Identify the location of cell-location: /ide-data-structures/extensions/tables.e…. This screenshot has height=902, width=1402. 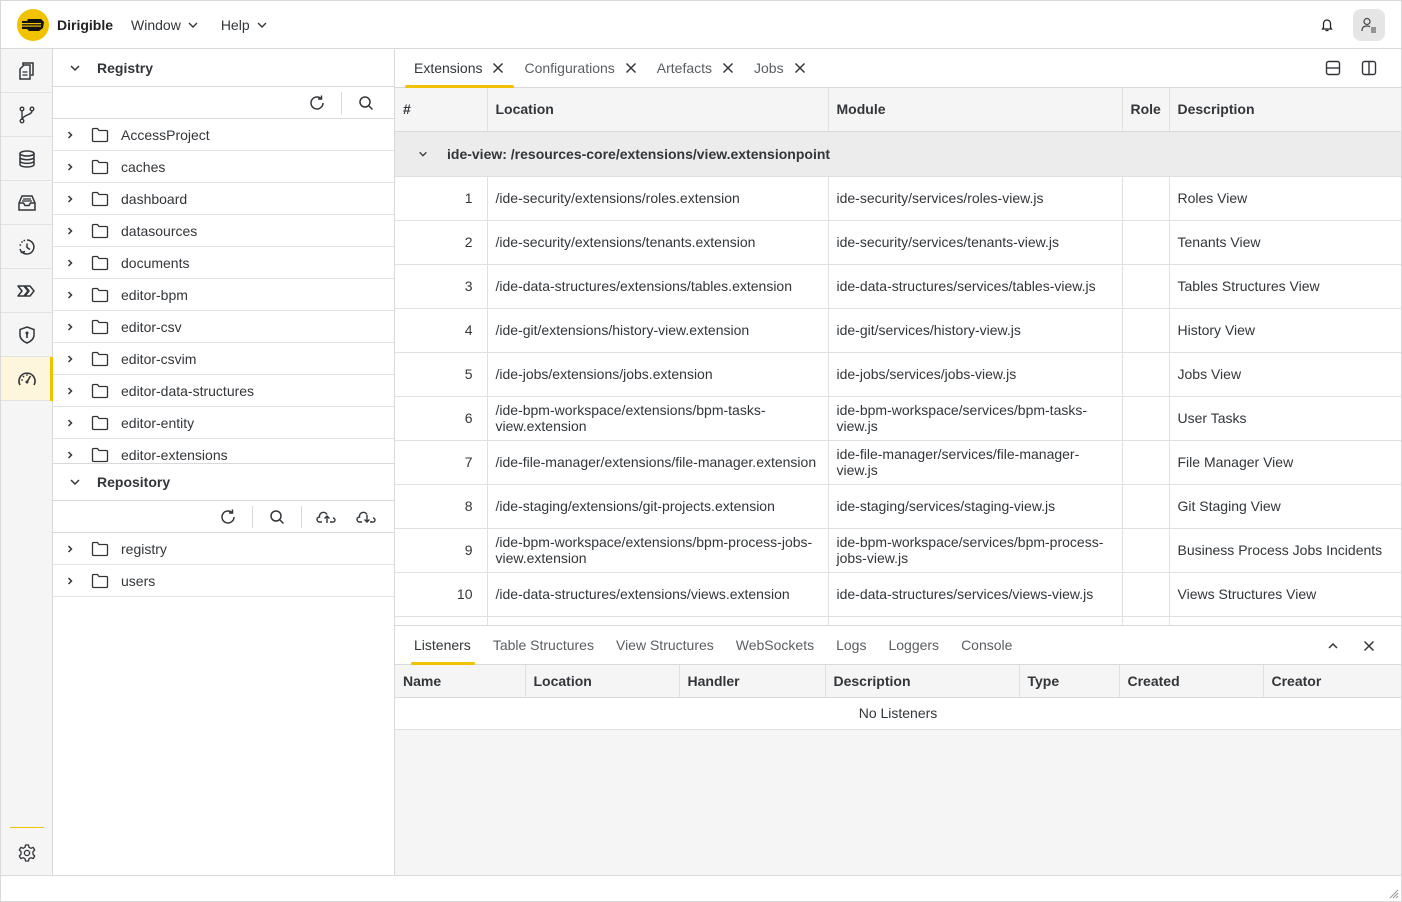
(658, 286).